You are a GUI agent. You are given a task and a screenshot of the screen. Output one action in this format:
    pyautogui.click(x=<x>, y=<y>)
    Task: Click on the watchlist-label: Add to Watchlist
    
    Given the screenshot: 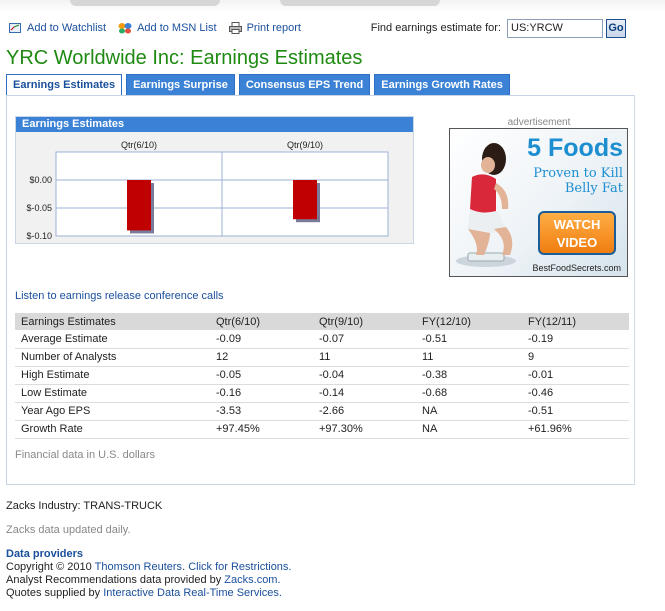 What is the action you would take?
    pyautogui.click(x=67, y=28)
    